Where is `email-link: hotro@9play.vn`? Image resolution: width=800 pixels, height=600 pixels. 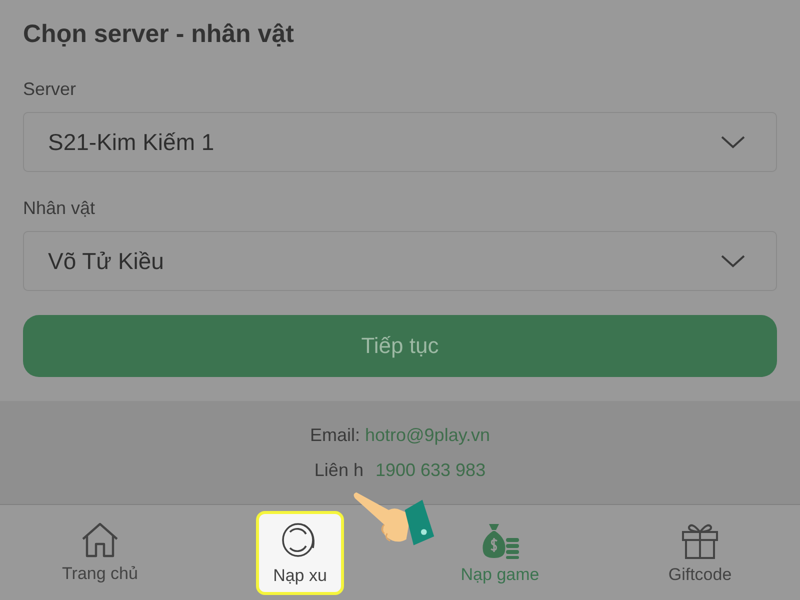 email-link: hotro@9play.vn is located at coordinates (427, 434).